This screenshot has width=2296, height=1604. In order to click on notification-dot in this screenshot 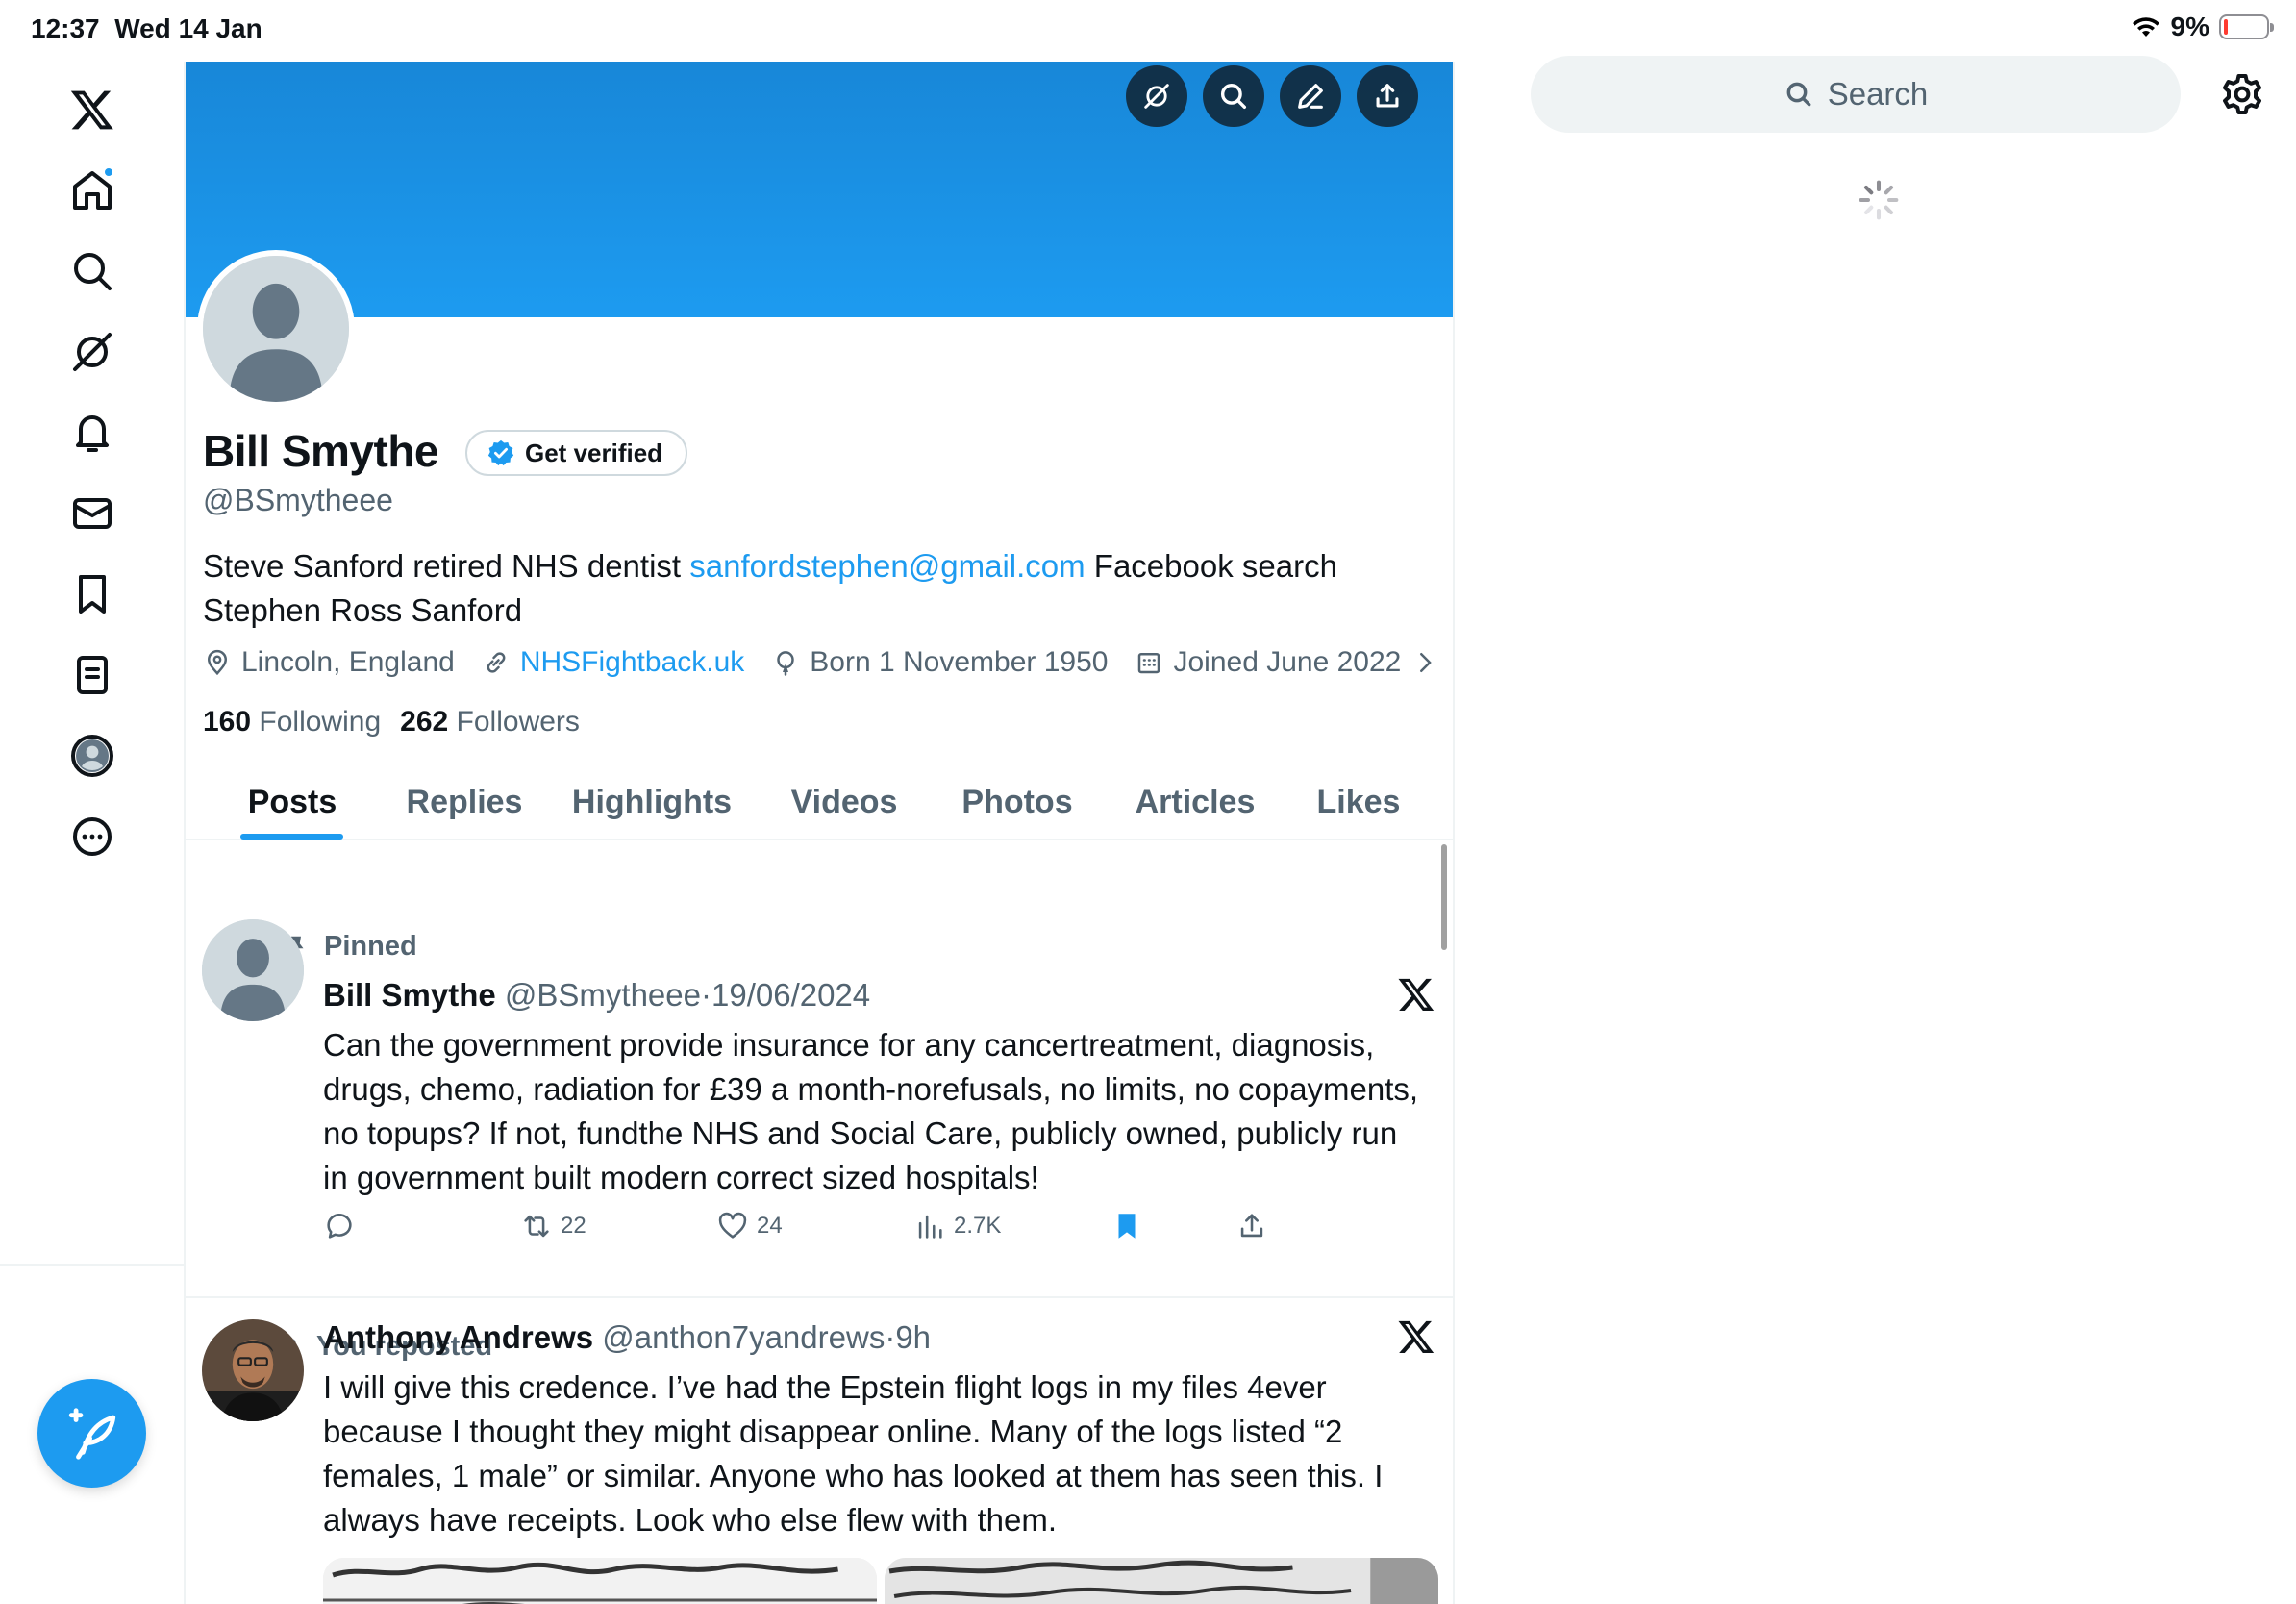, I will do `click(108, 172)`.